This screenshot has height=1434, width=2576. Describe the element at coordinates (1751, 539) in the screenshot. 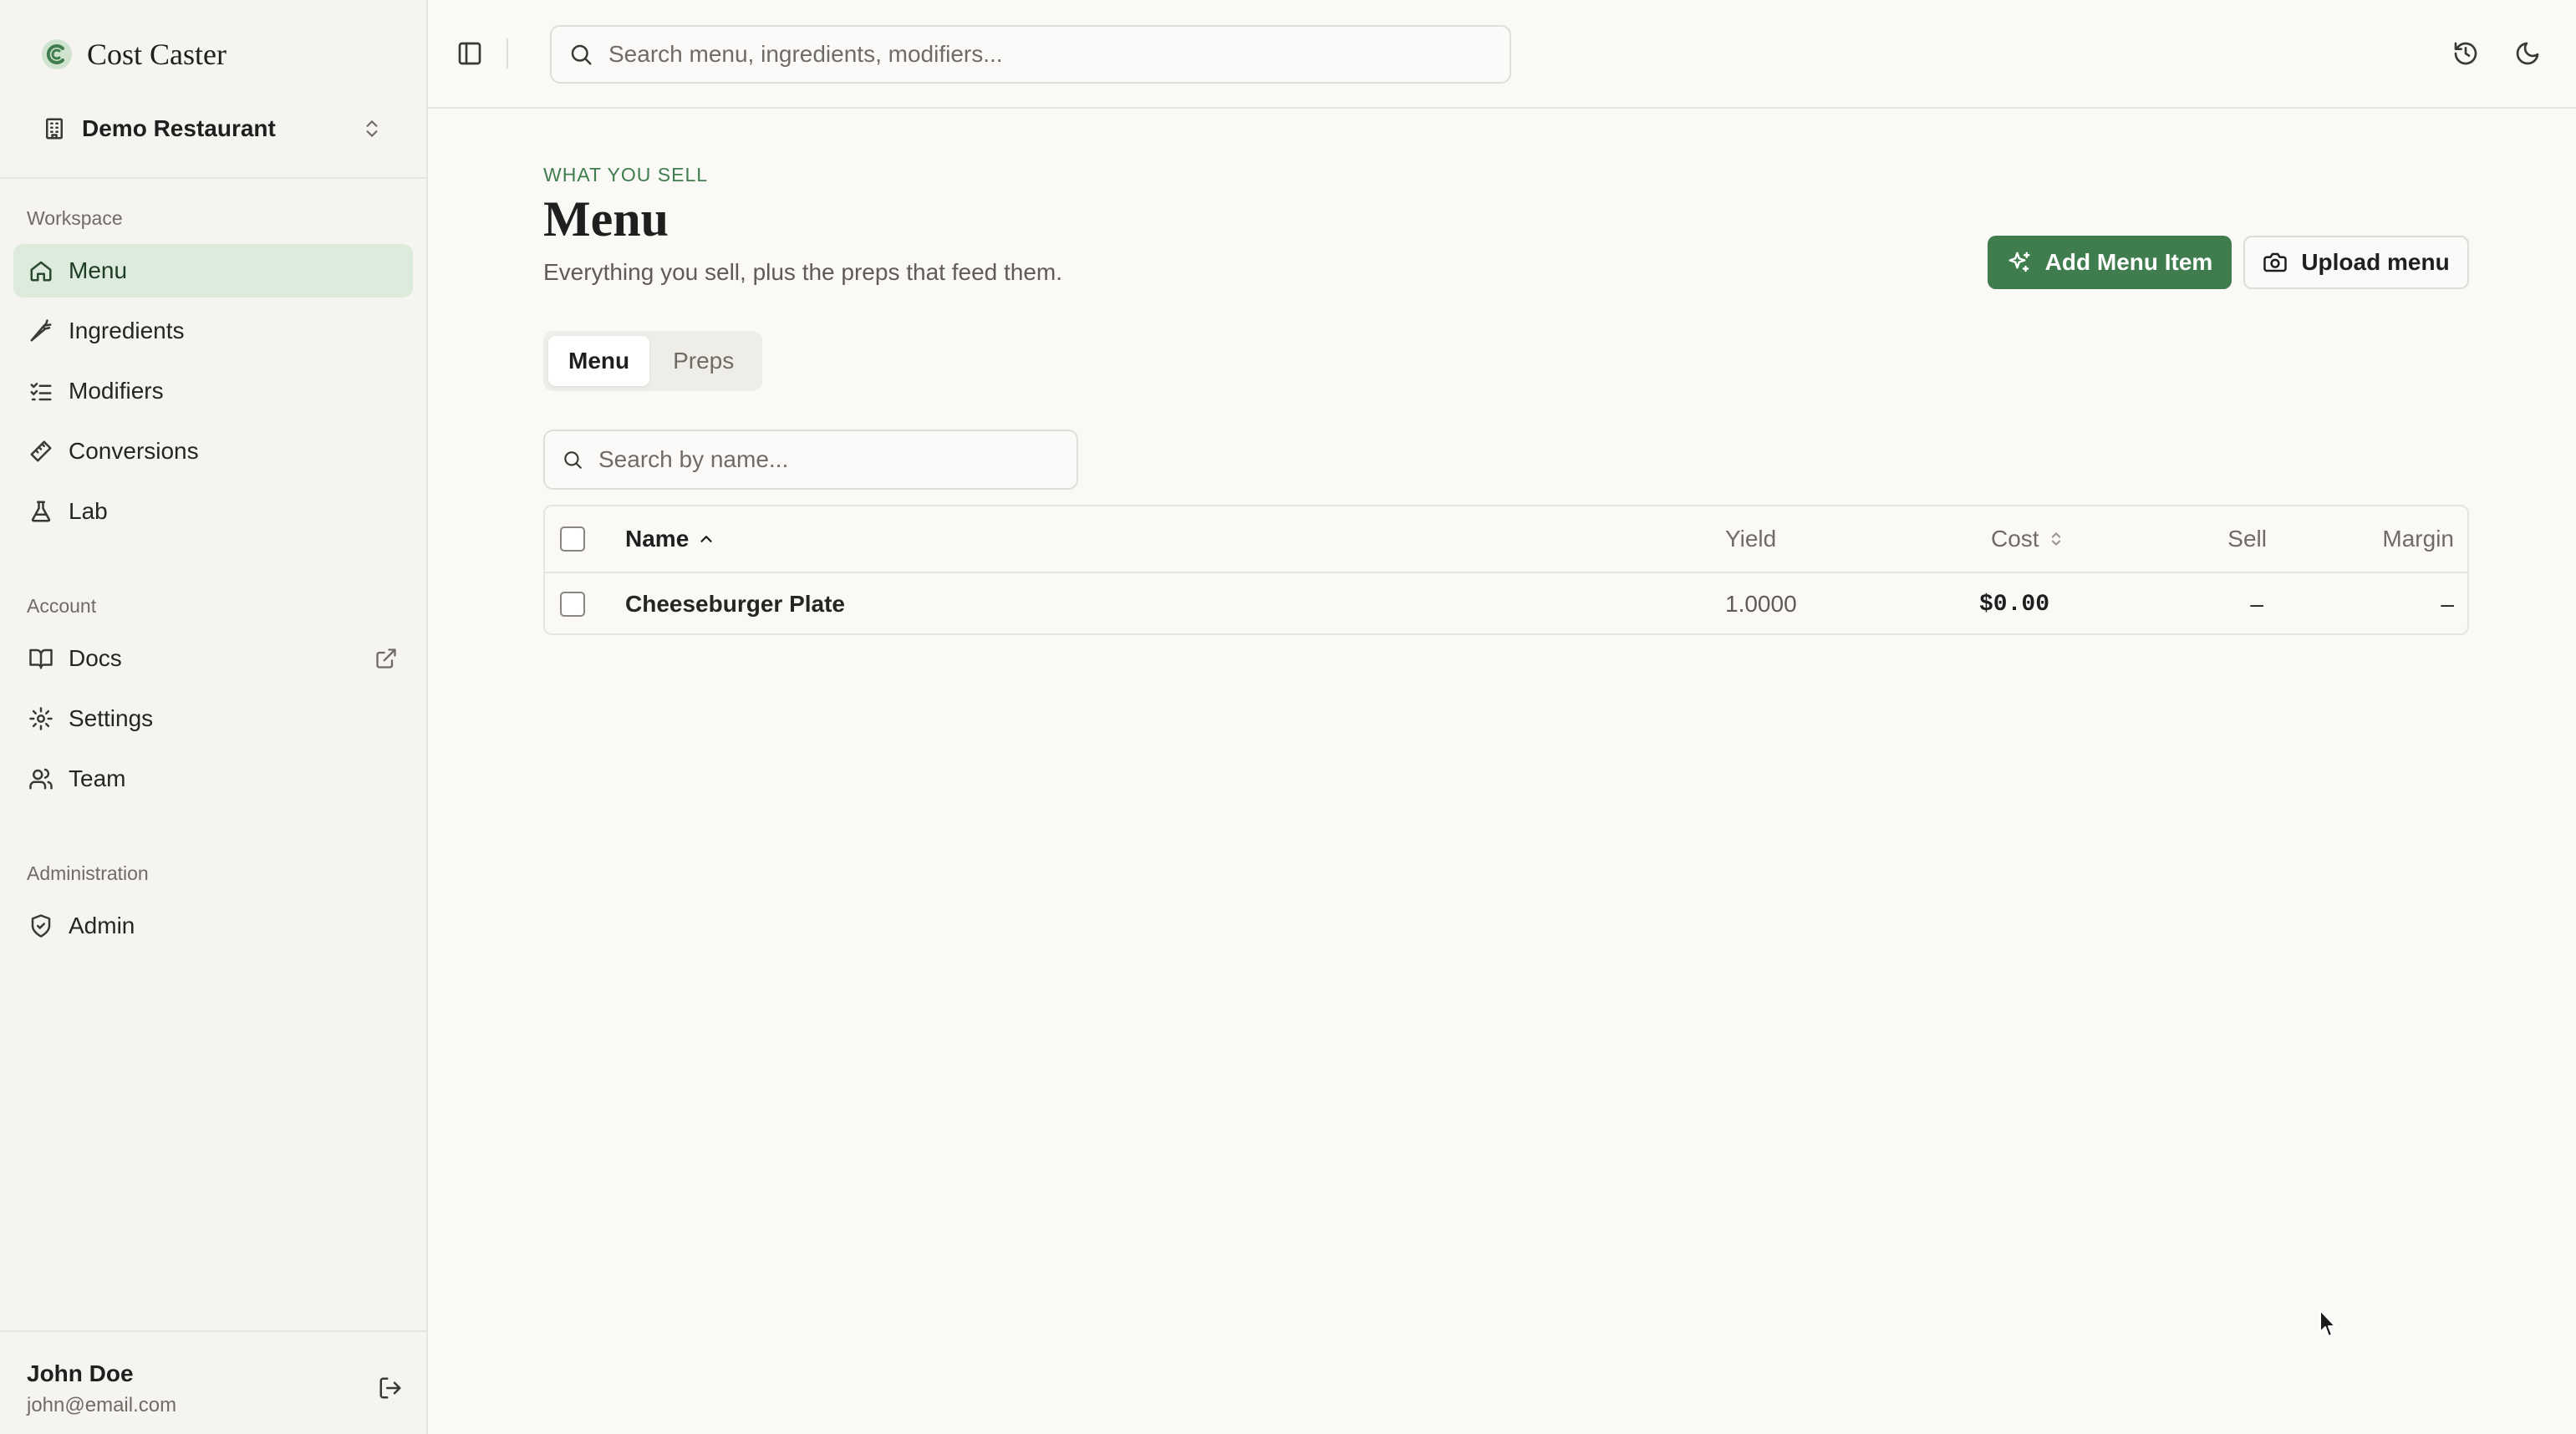

I see `column-header-yield: Yield` at that location.